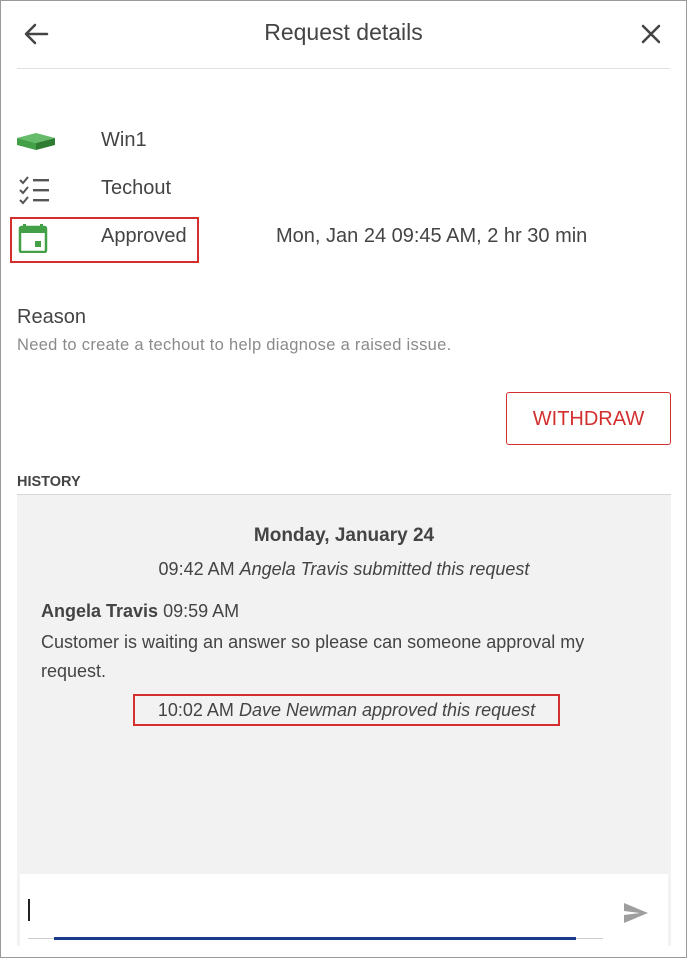 The width and height of the screenshot is (687, 958). Describe the element at coordinates (315, 913) in the screenshot. I see `comment-input` at that location.